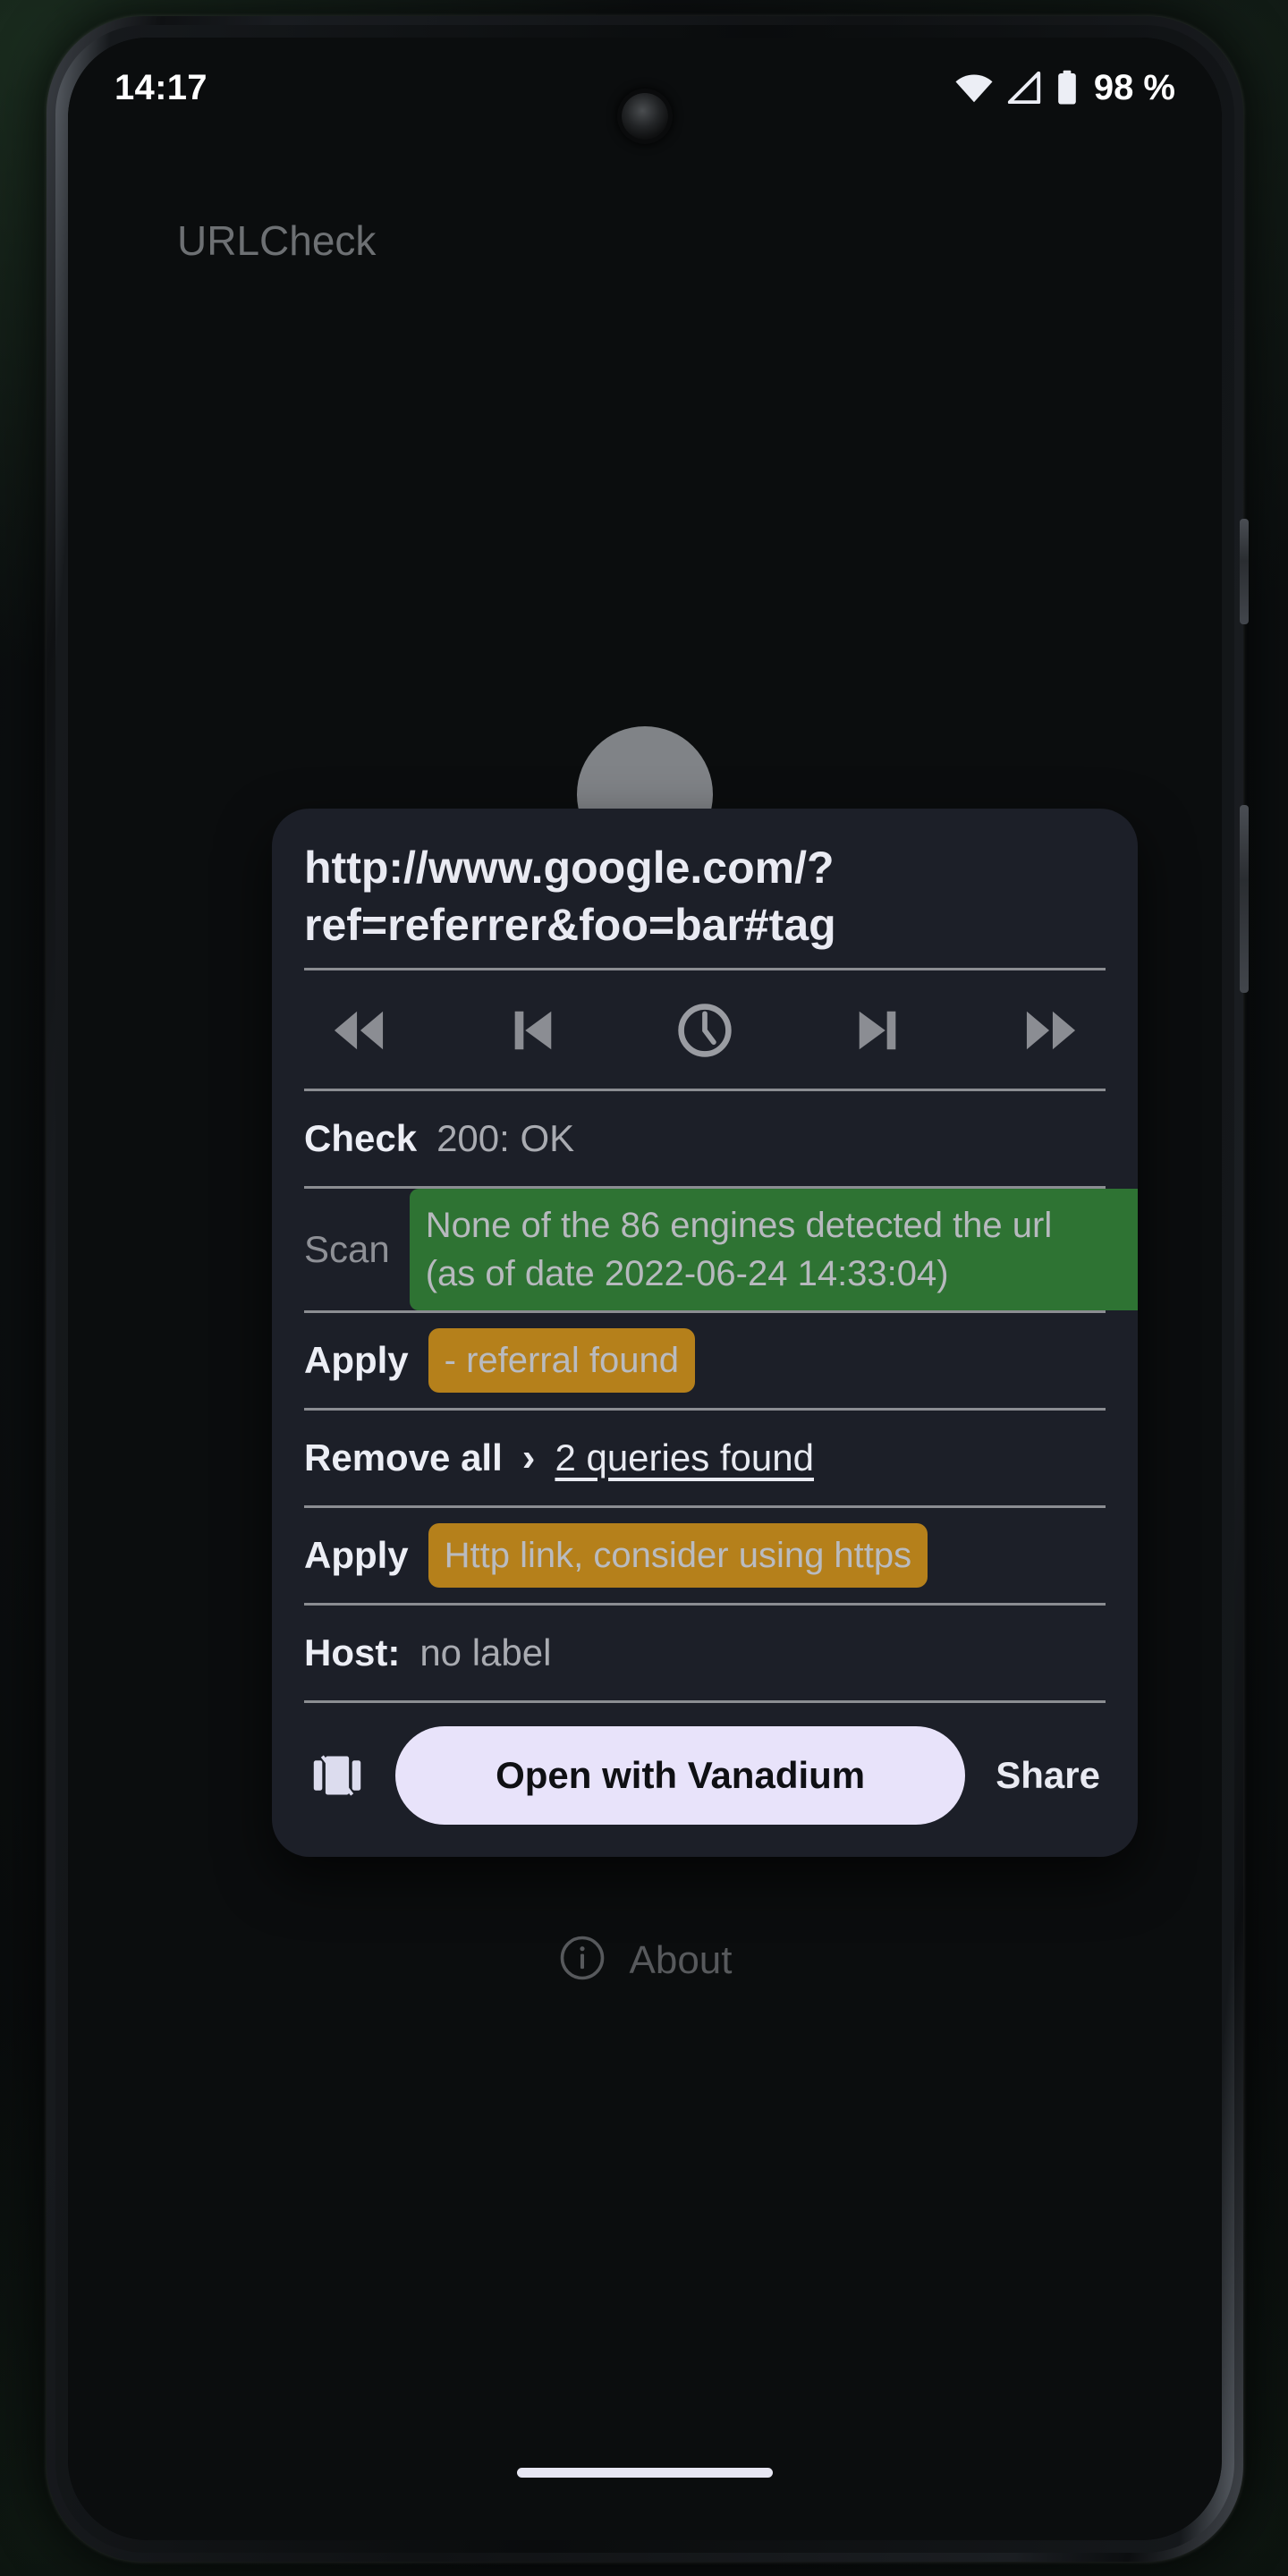  I want to click on status-clock: 14:17, so click(161, 87).